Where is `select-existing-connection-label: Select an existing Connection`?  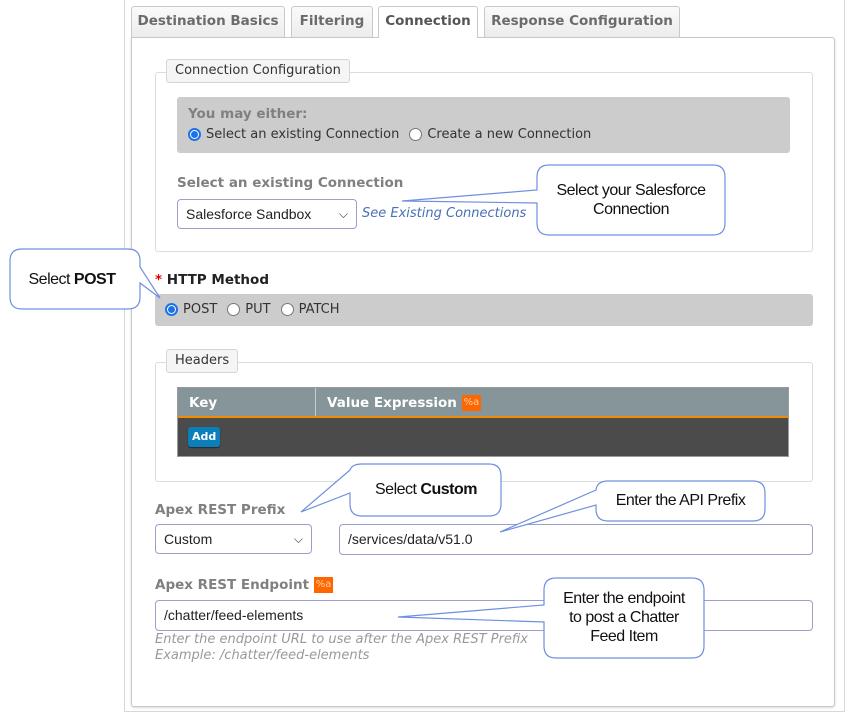
select-existing-connection-label: Select an existing Connection is located at coordinates (290, 183).